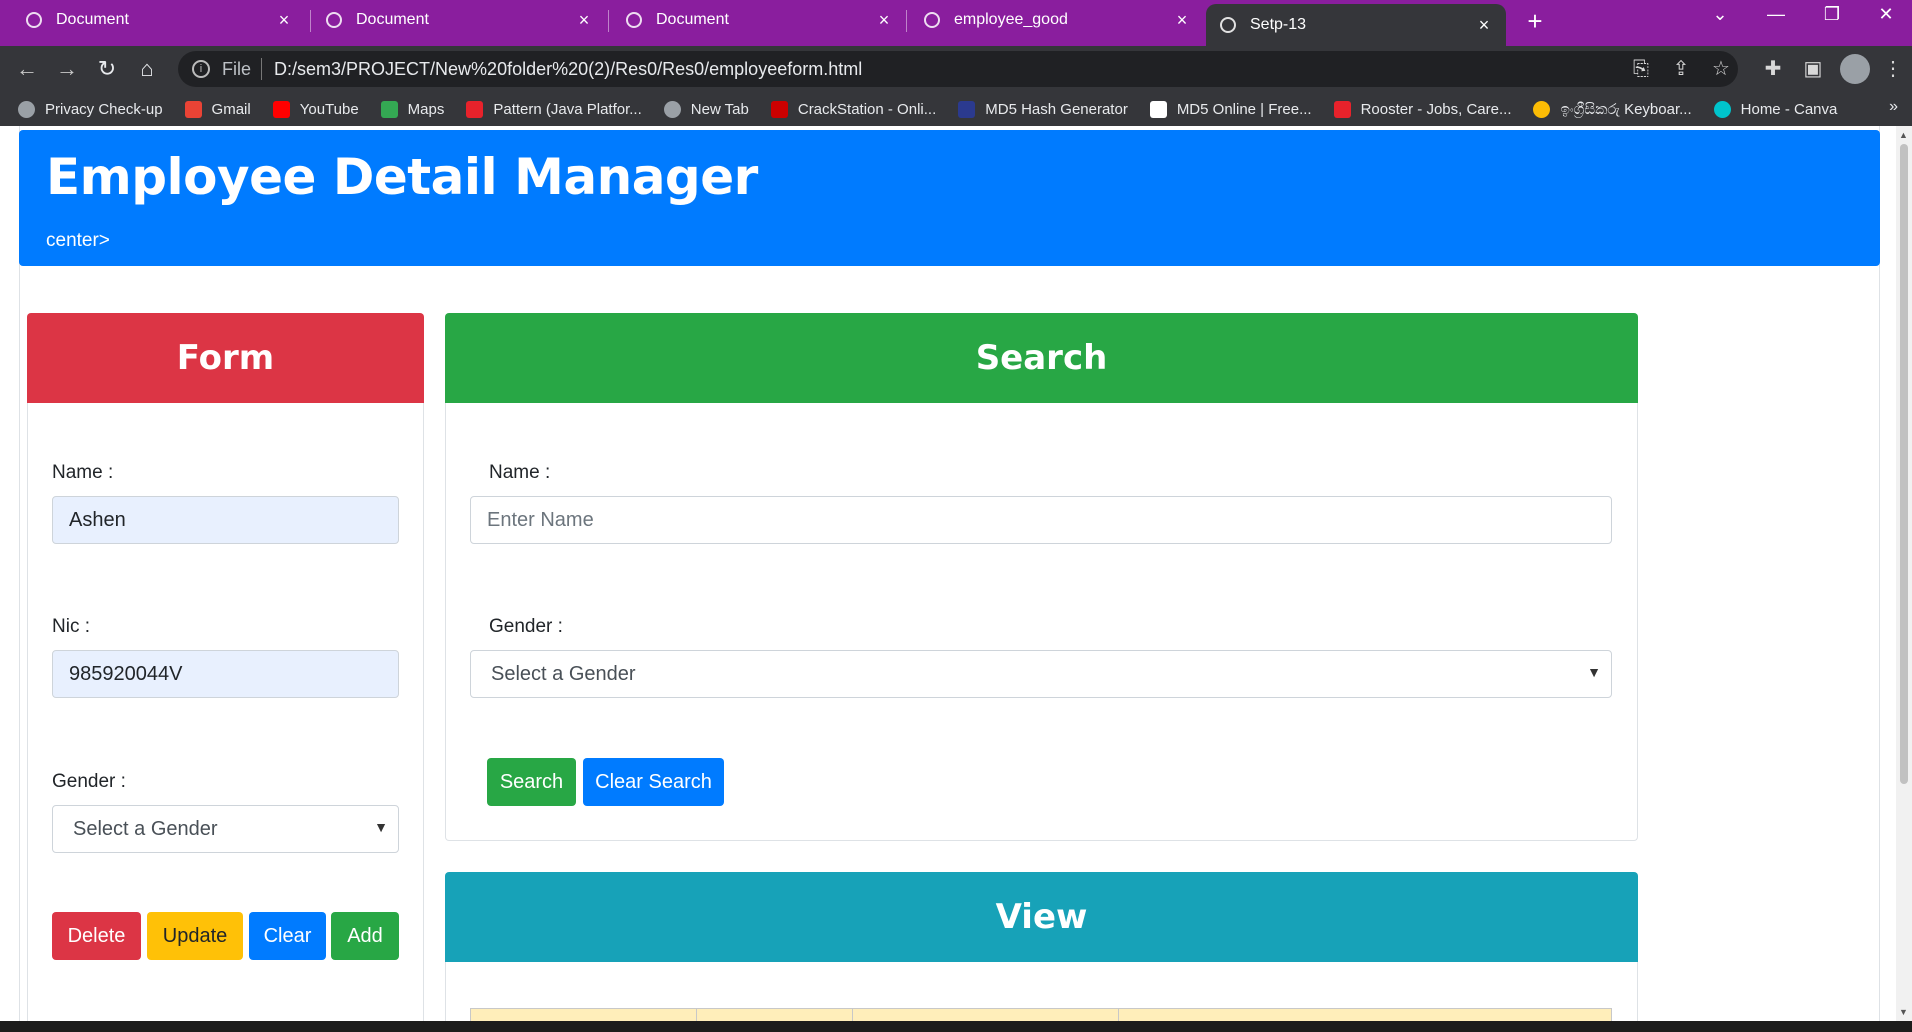  I want to click on scroll-down-icon: ▼, so click(1903, 1012).